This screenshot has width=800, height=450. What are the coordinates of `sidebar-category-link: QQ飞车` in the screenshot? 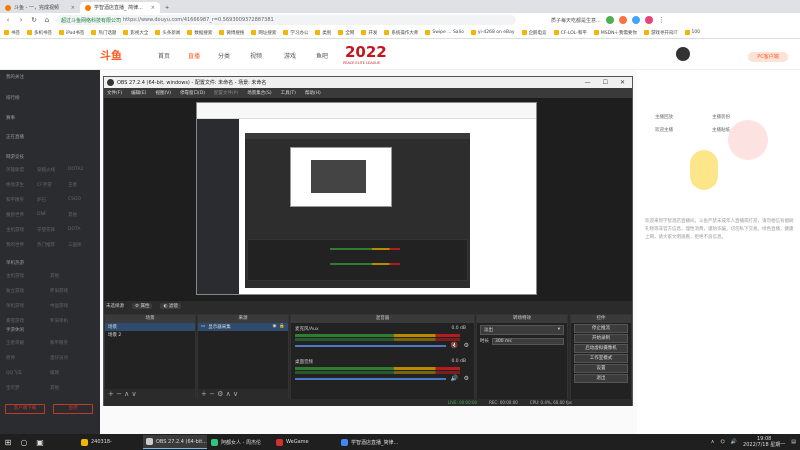 It's located at (14, 373).